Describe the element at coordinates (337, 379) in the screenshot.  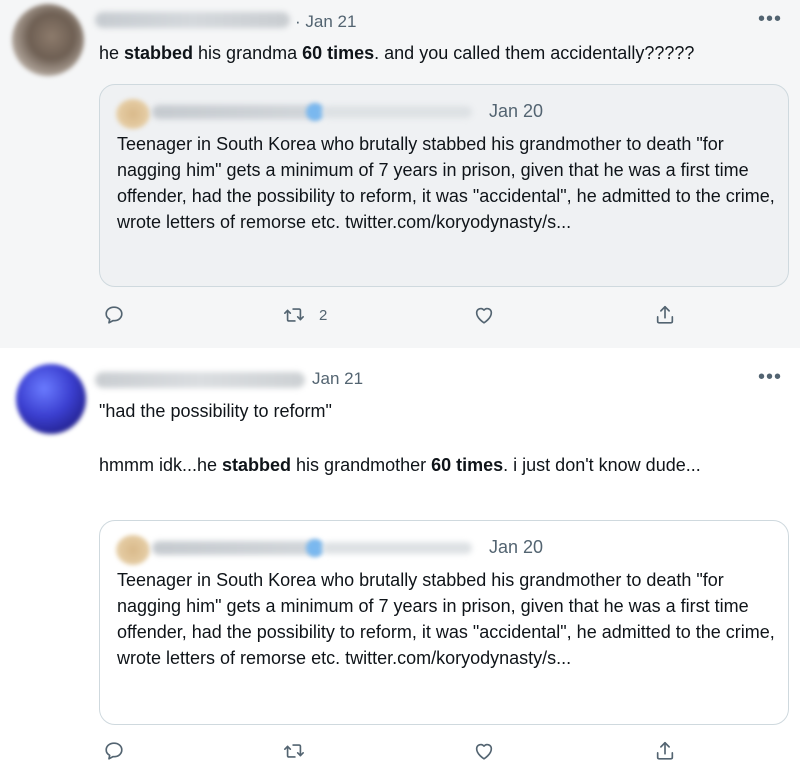
I see `tweet-date: Jan 21` at that location.